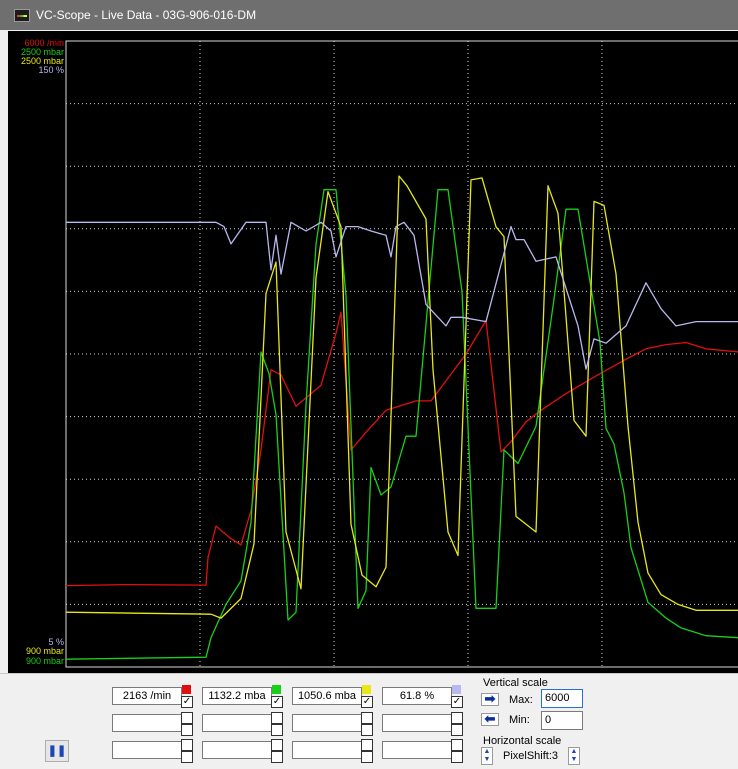 This screenshot has width=738, height=769. Describe the element at coordinates (187, 730) in the screenshot. I see `channel-5-checkbox` at that location.